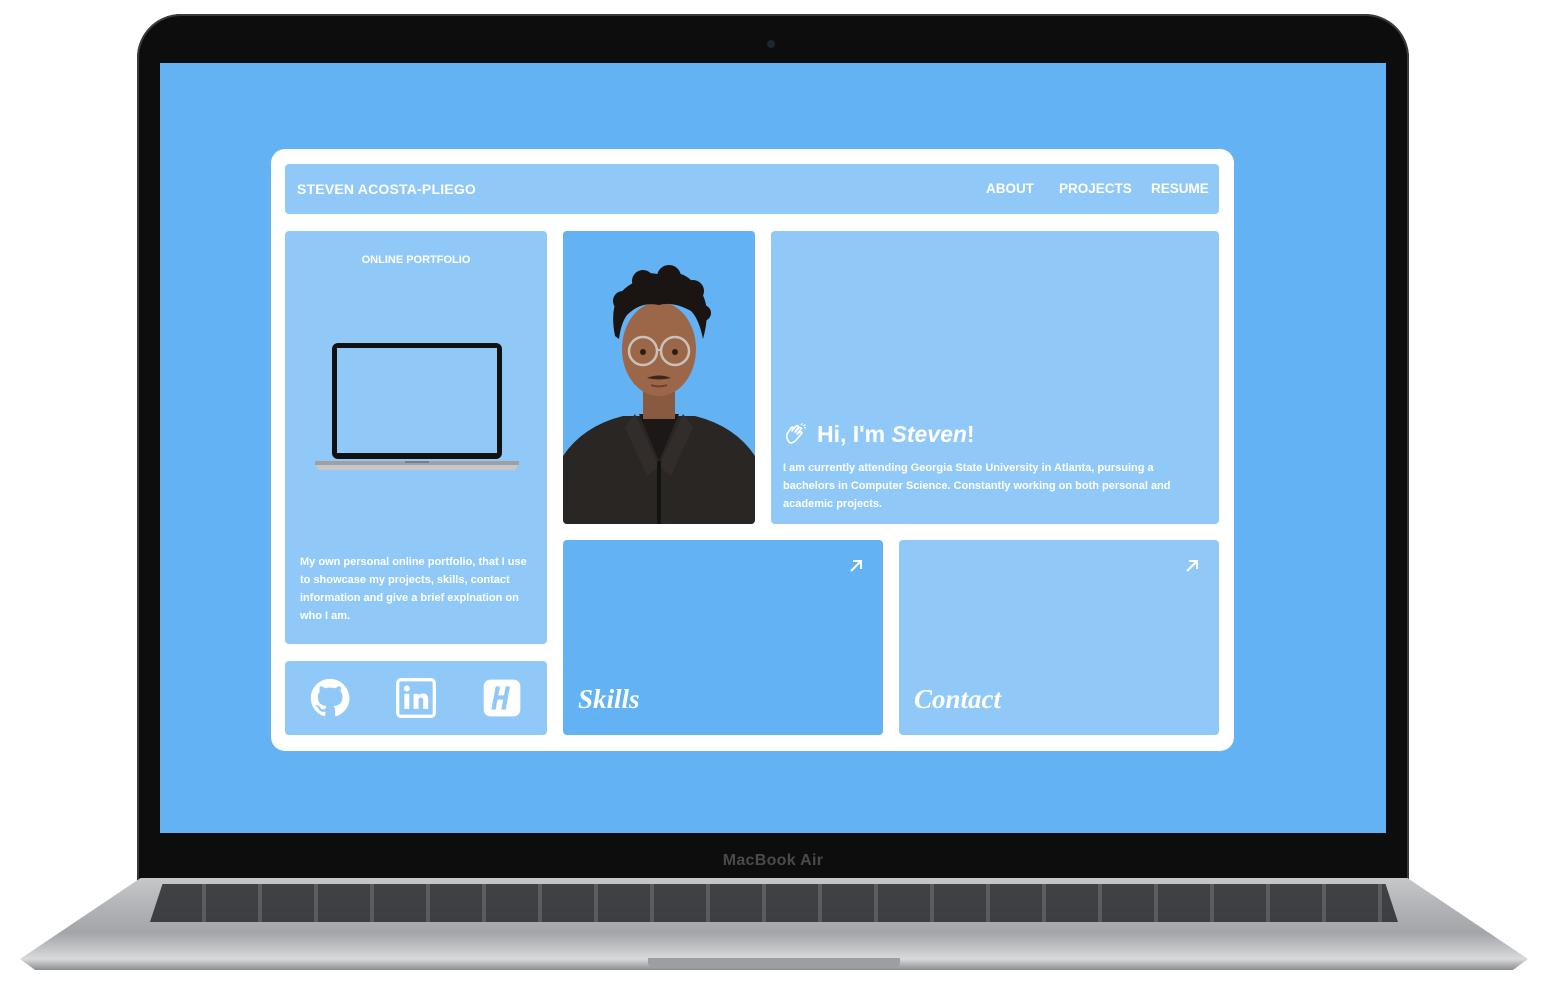  I want to click on github-icon, so click(330, 698).